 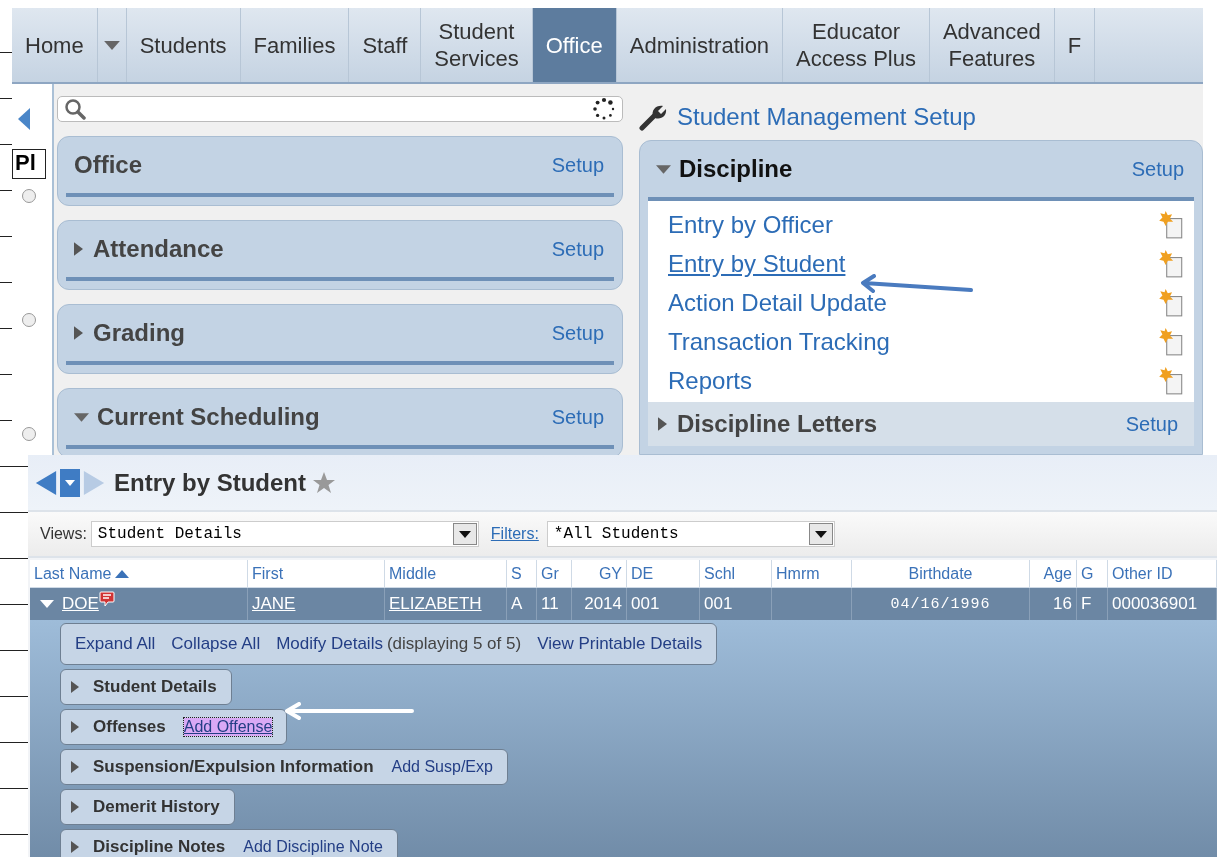 What do you see at coordinates (209, 417) in the screenshot?
I see `panel-title: Current Scheduling` at bounding box center [209, 417].